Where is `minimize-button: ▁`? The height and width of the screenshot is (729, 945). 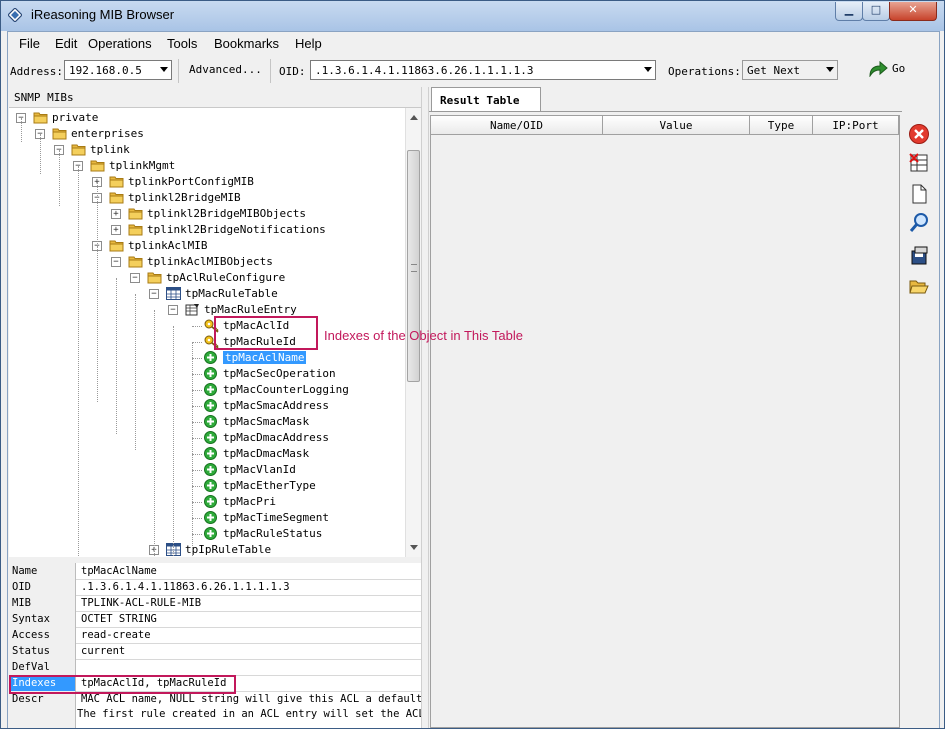
minimize-button: ▁ is located at coordinates (849, 11).